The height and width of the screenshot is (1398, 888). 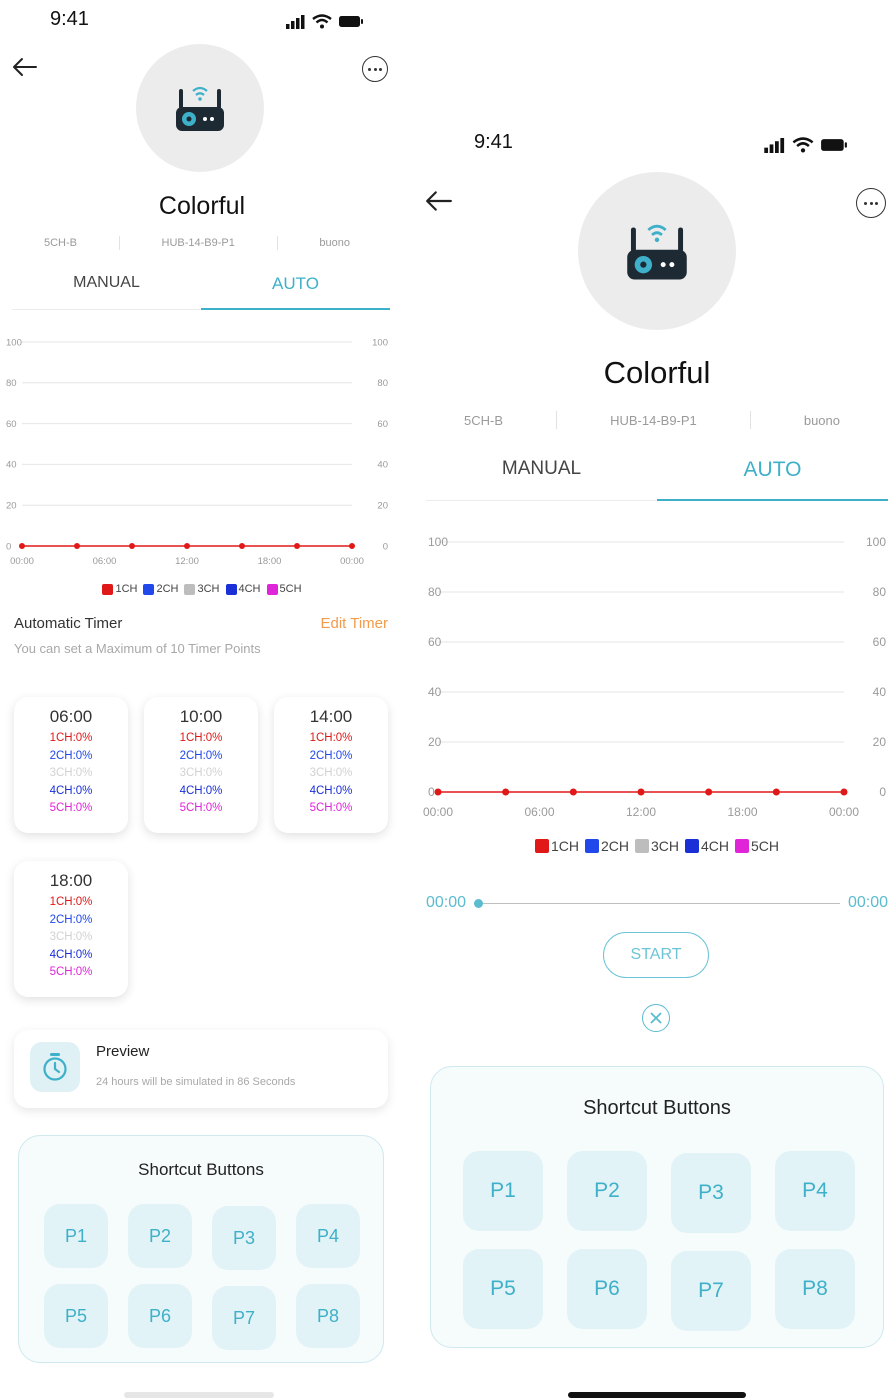 I want to click on device-name: Colorful, so click(x=657, y=372).